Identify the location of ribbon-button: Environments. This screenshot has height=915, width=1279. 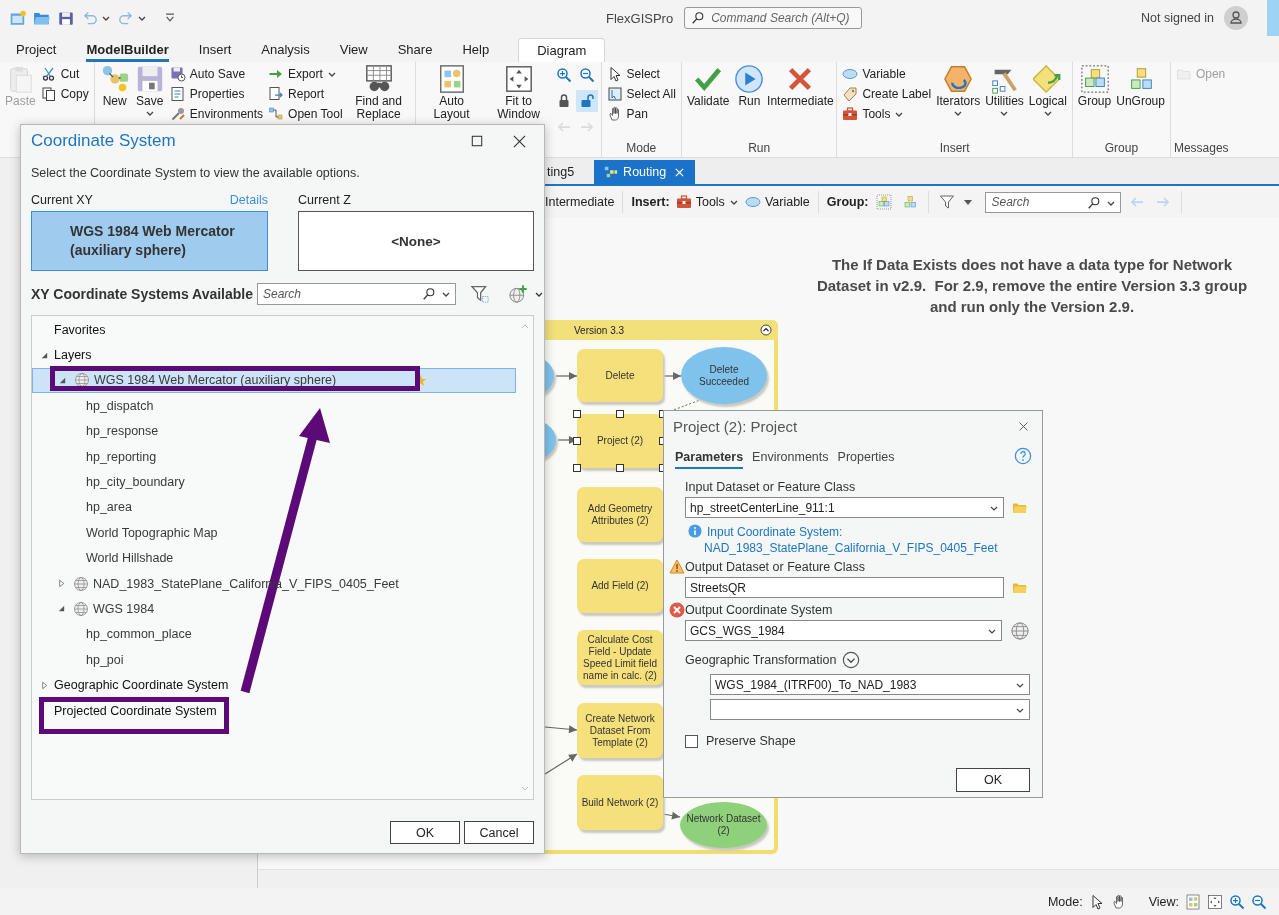
(216, 114).